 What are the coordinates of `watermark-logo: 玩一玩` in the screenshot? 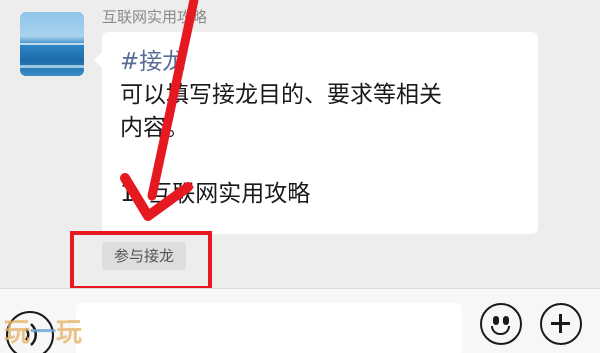 It's located at (43, 330).